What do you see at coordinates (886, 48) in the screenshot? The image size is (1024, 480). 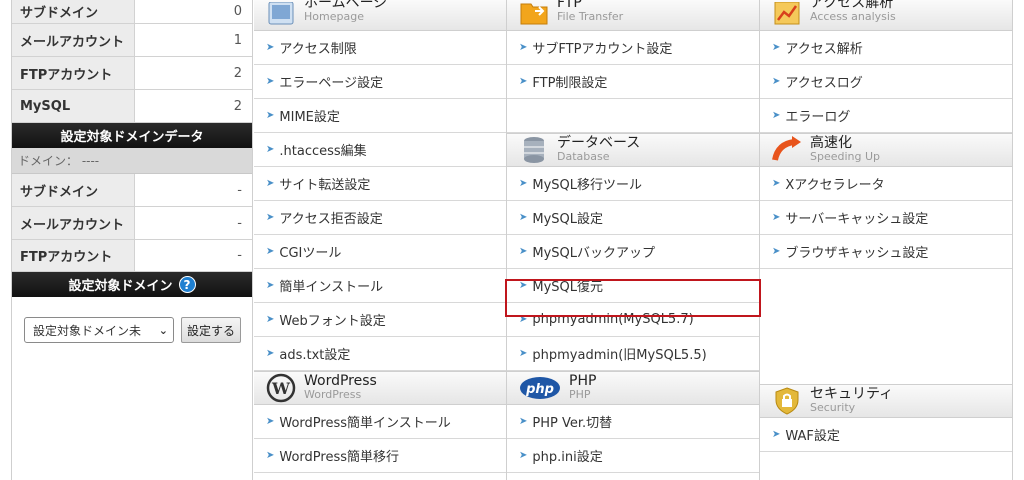 I see `menu-item-access-analysis: ➤ アクセス解析` at bounding box center [886, 48].